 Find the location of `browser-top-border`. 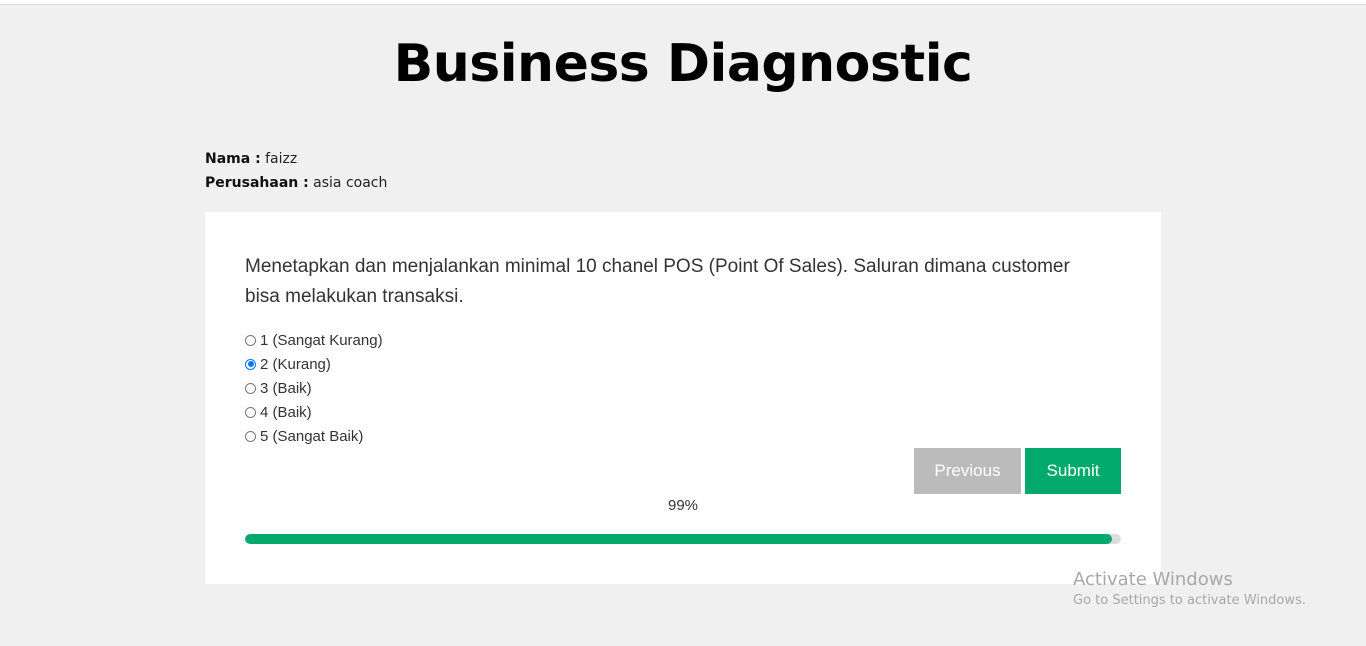

browser-top-border is located at coordinates (683, 2).